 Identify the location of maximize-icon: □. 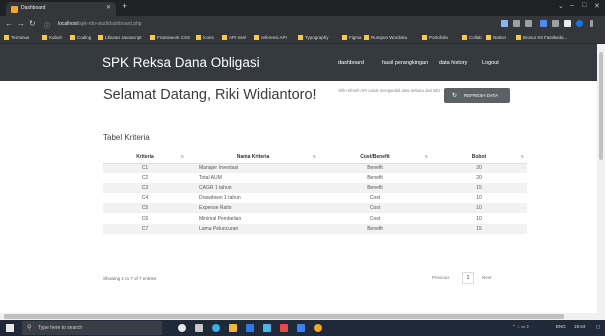
(584, 5).